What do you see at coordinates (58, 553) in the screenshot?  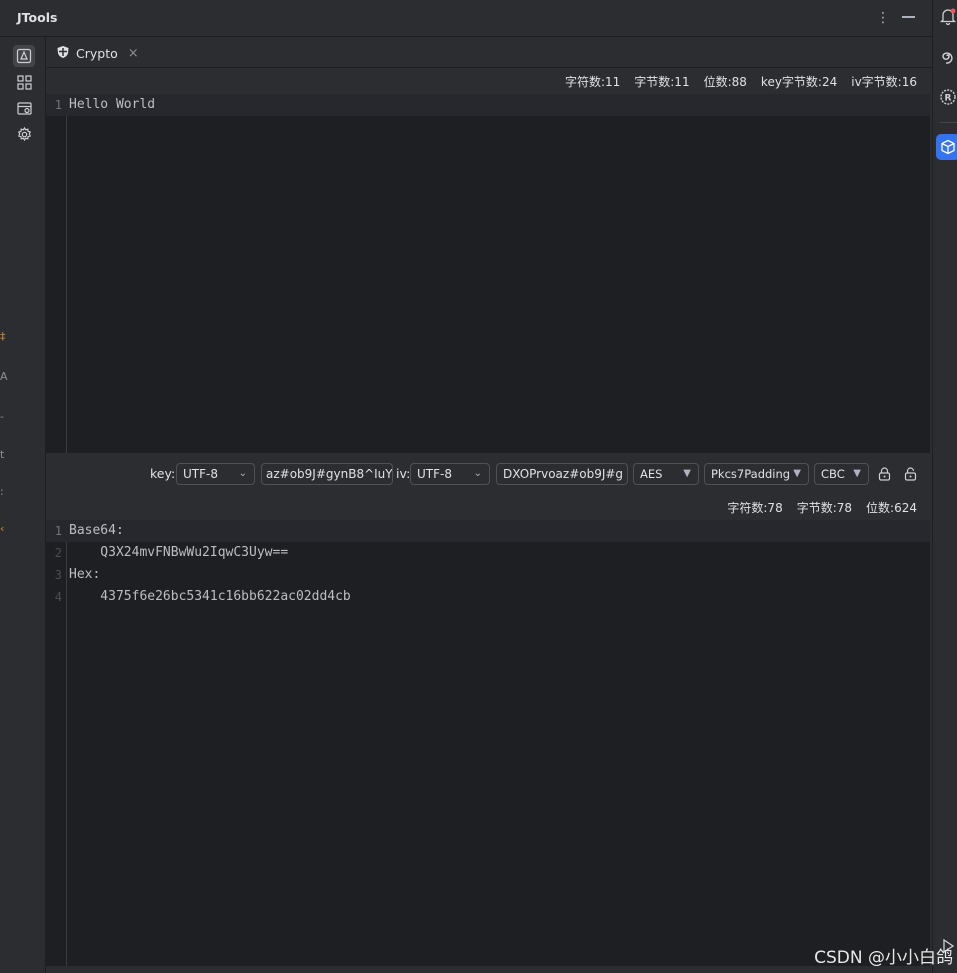 I see `line-number: 2` at bounding box center [58, 553].